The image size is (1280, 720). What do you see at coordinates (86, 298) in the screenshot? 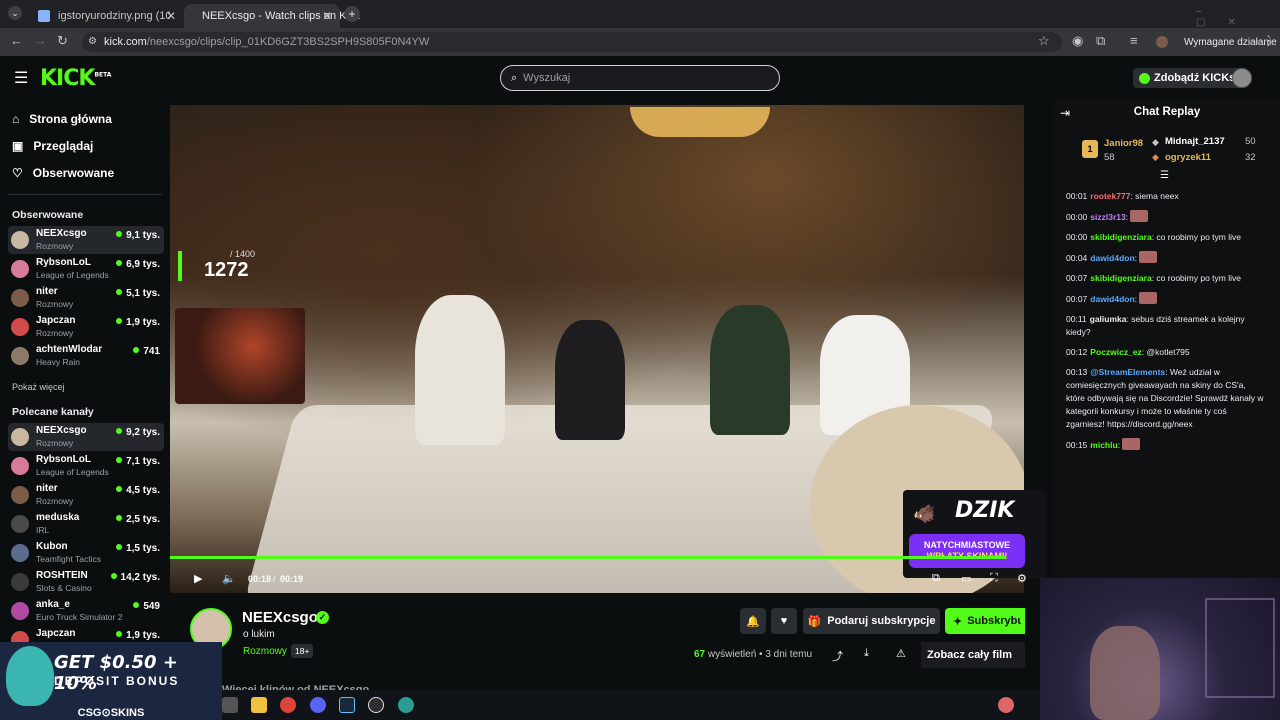
I see `channel-item: niter Rozmowy 5,1 tys.` at bounding box center [86, 298].